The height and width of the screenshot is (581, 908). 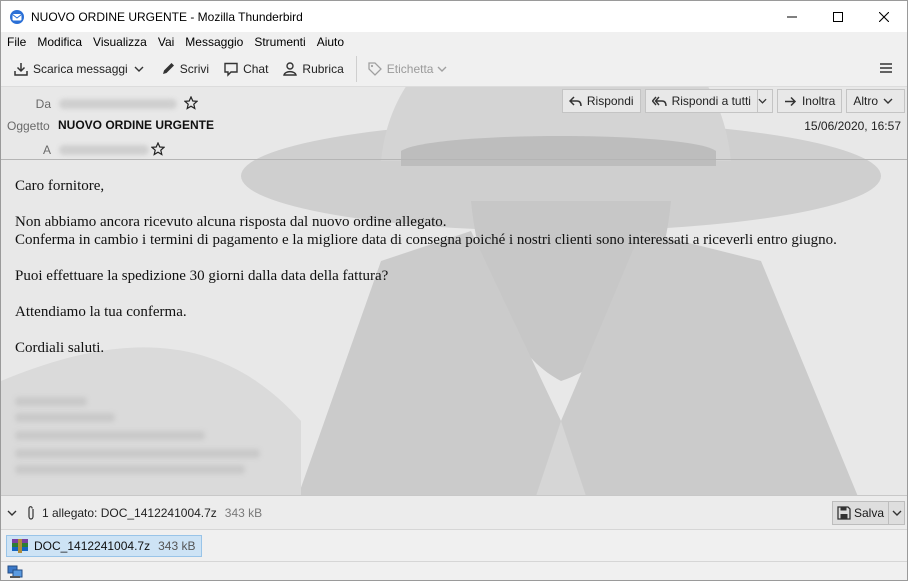 What do you see at coordinates (330, 42) in the screenshot?
I see `menu-aiuto: Aiuto` at bounding box center [330, 42].